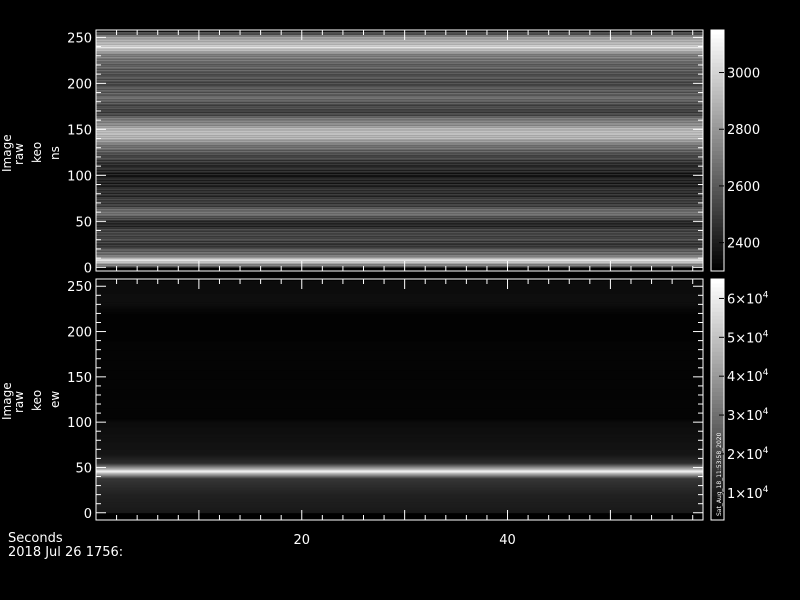 The height and width of the screenshot is (600, 800). Describe the element at coordinates (748, 454) in the screenshot. I see `colorbar-tick-label: 2×104` at that location.